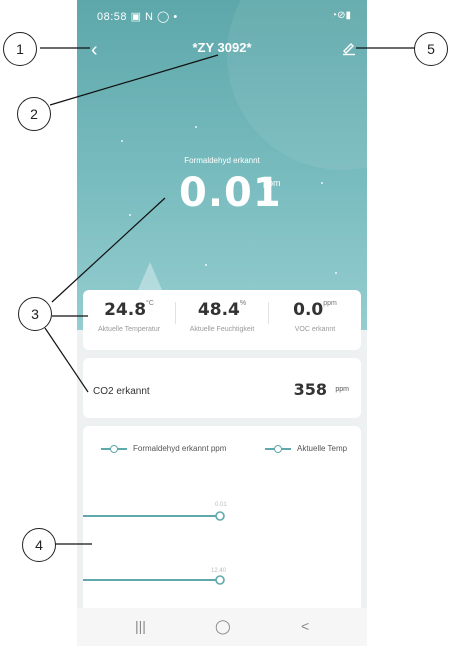 The width and height of the screenshot is (449, 646). I want to click on callout-marker: 2, so click(34, 114).